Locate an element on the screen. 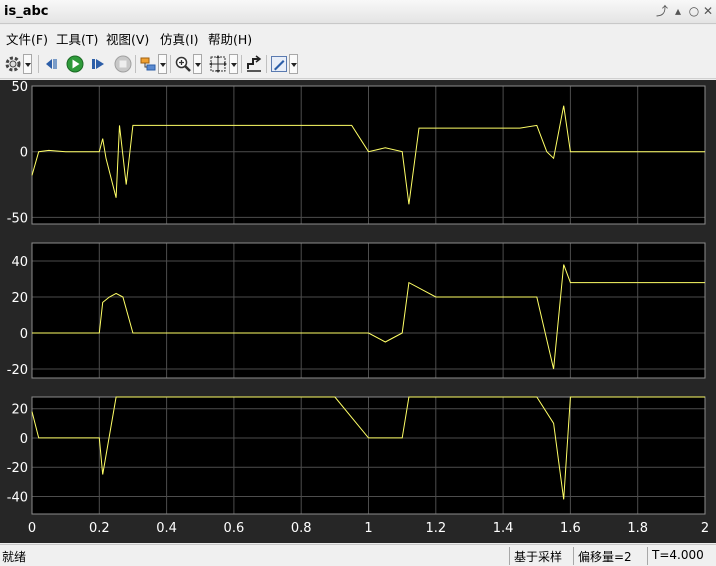  undock-icon: ▴ is located at coordinates (678, 11).